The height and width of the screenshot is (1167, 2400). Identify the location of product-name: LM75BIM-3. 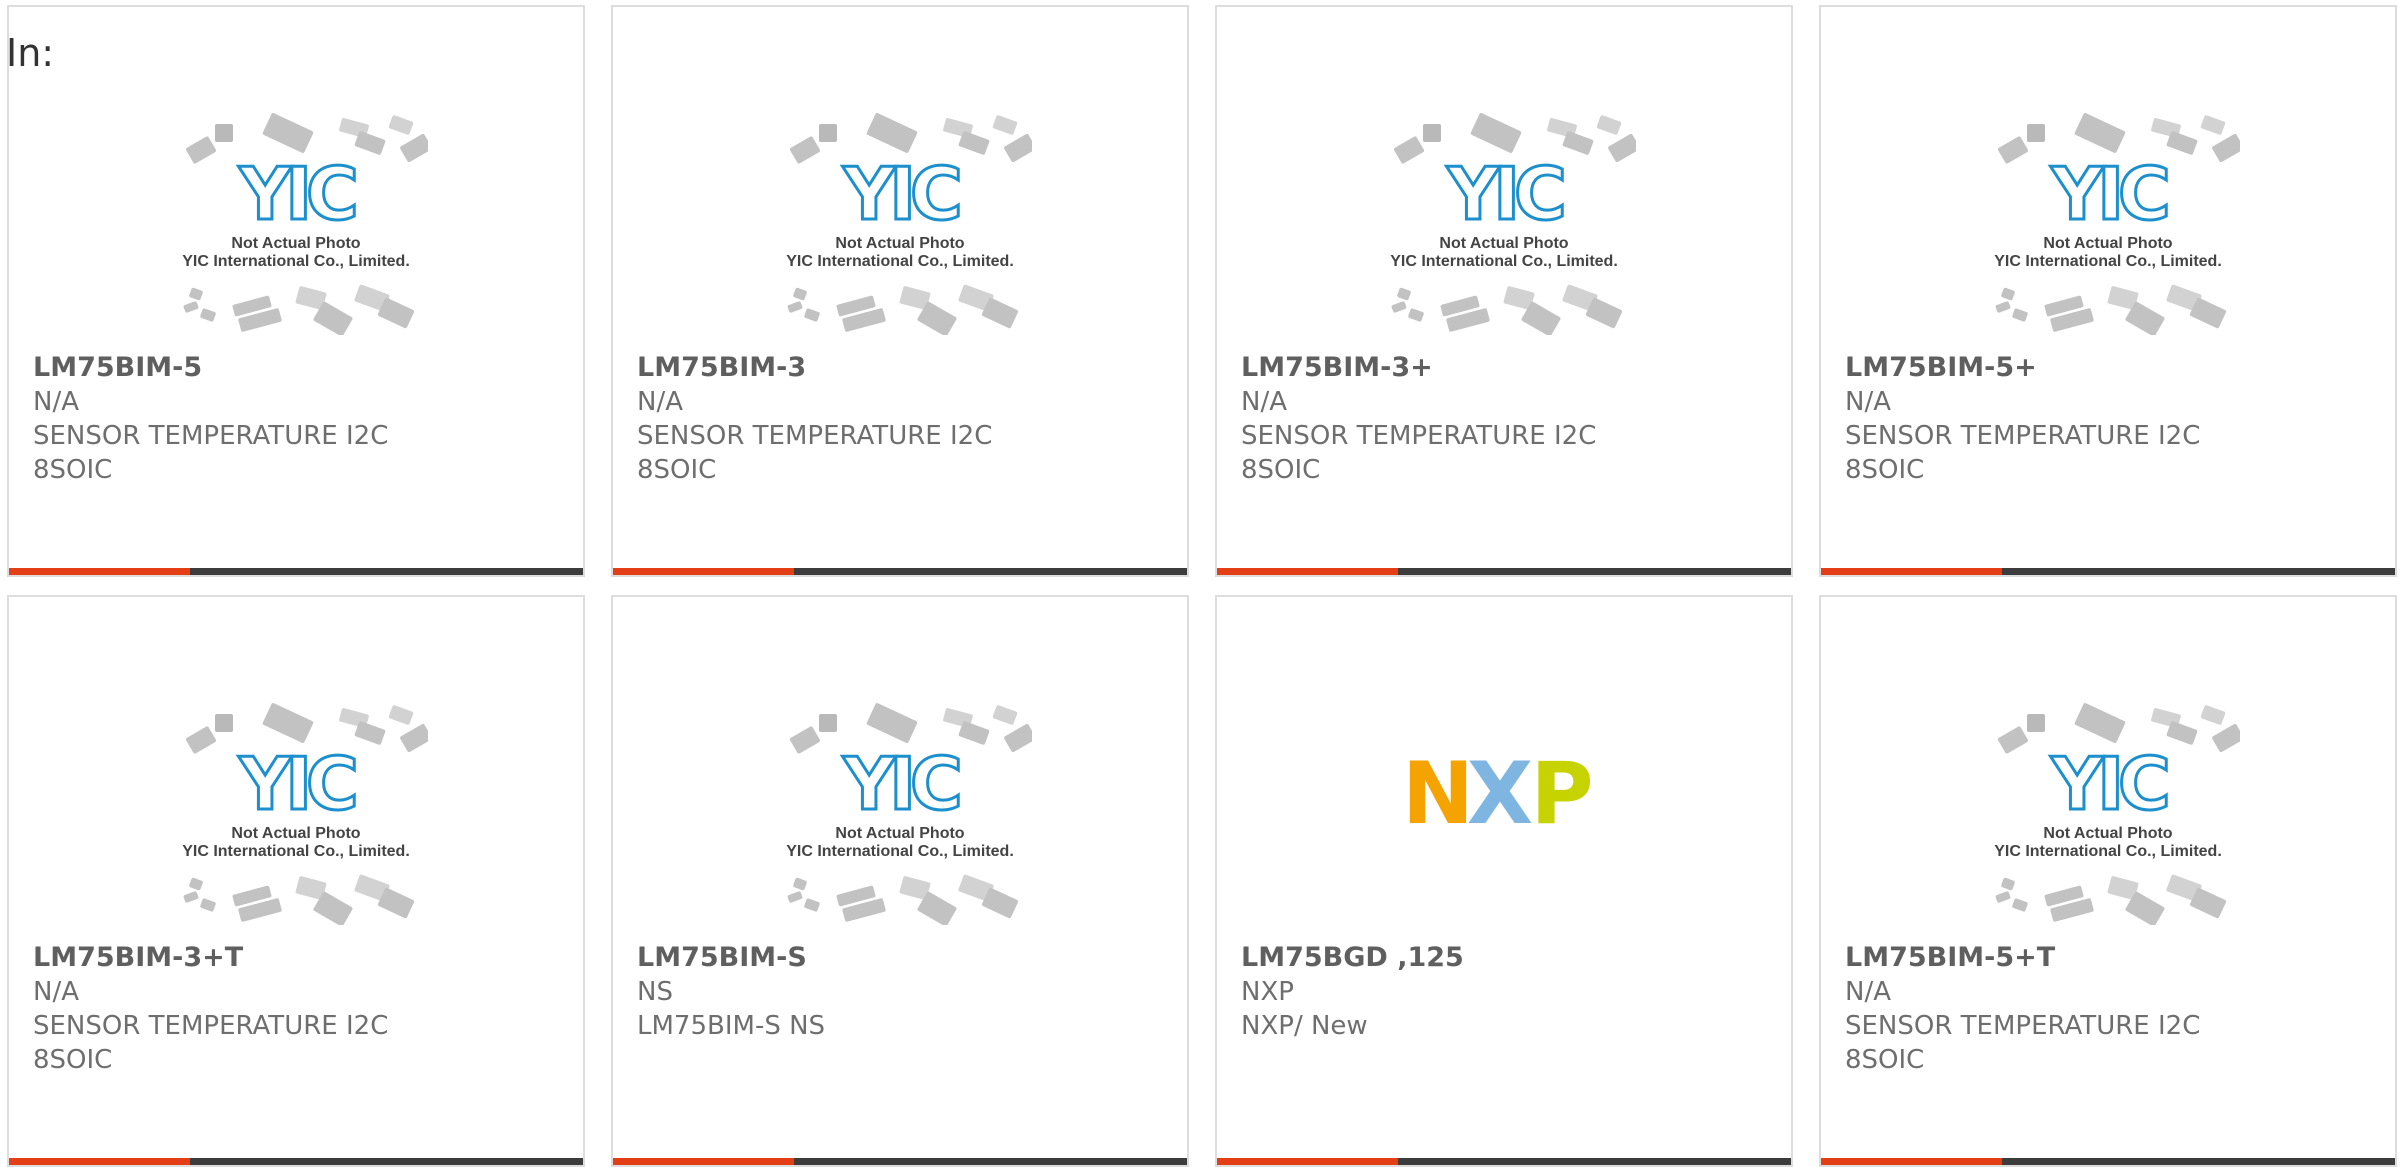
(814, 368).